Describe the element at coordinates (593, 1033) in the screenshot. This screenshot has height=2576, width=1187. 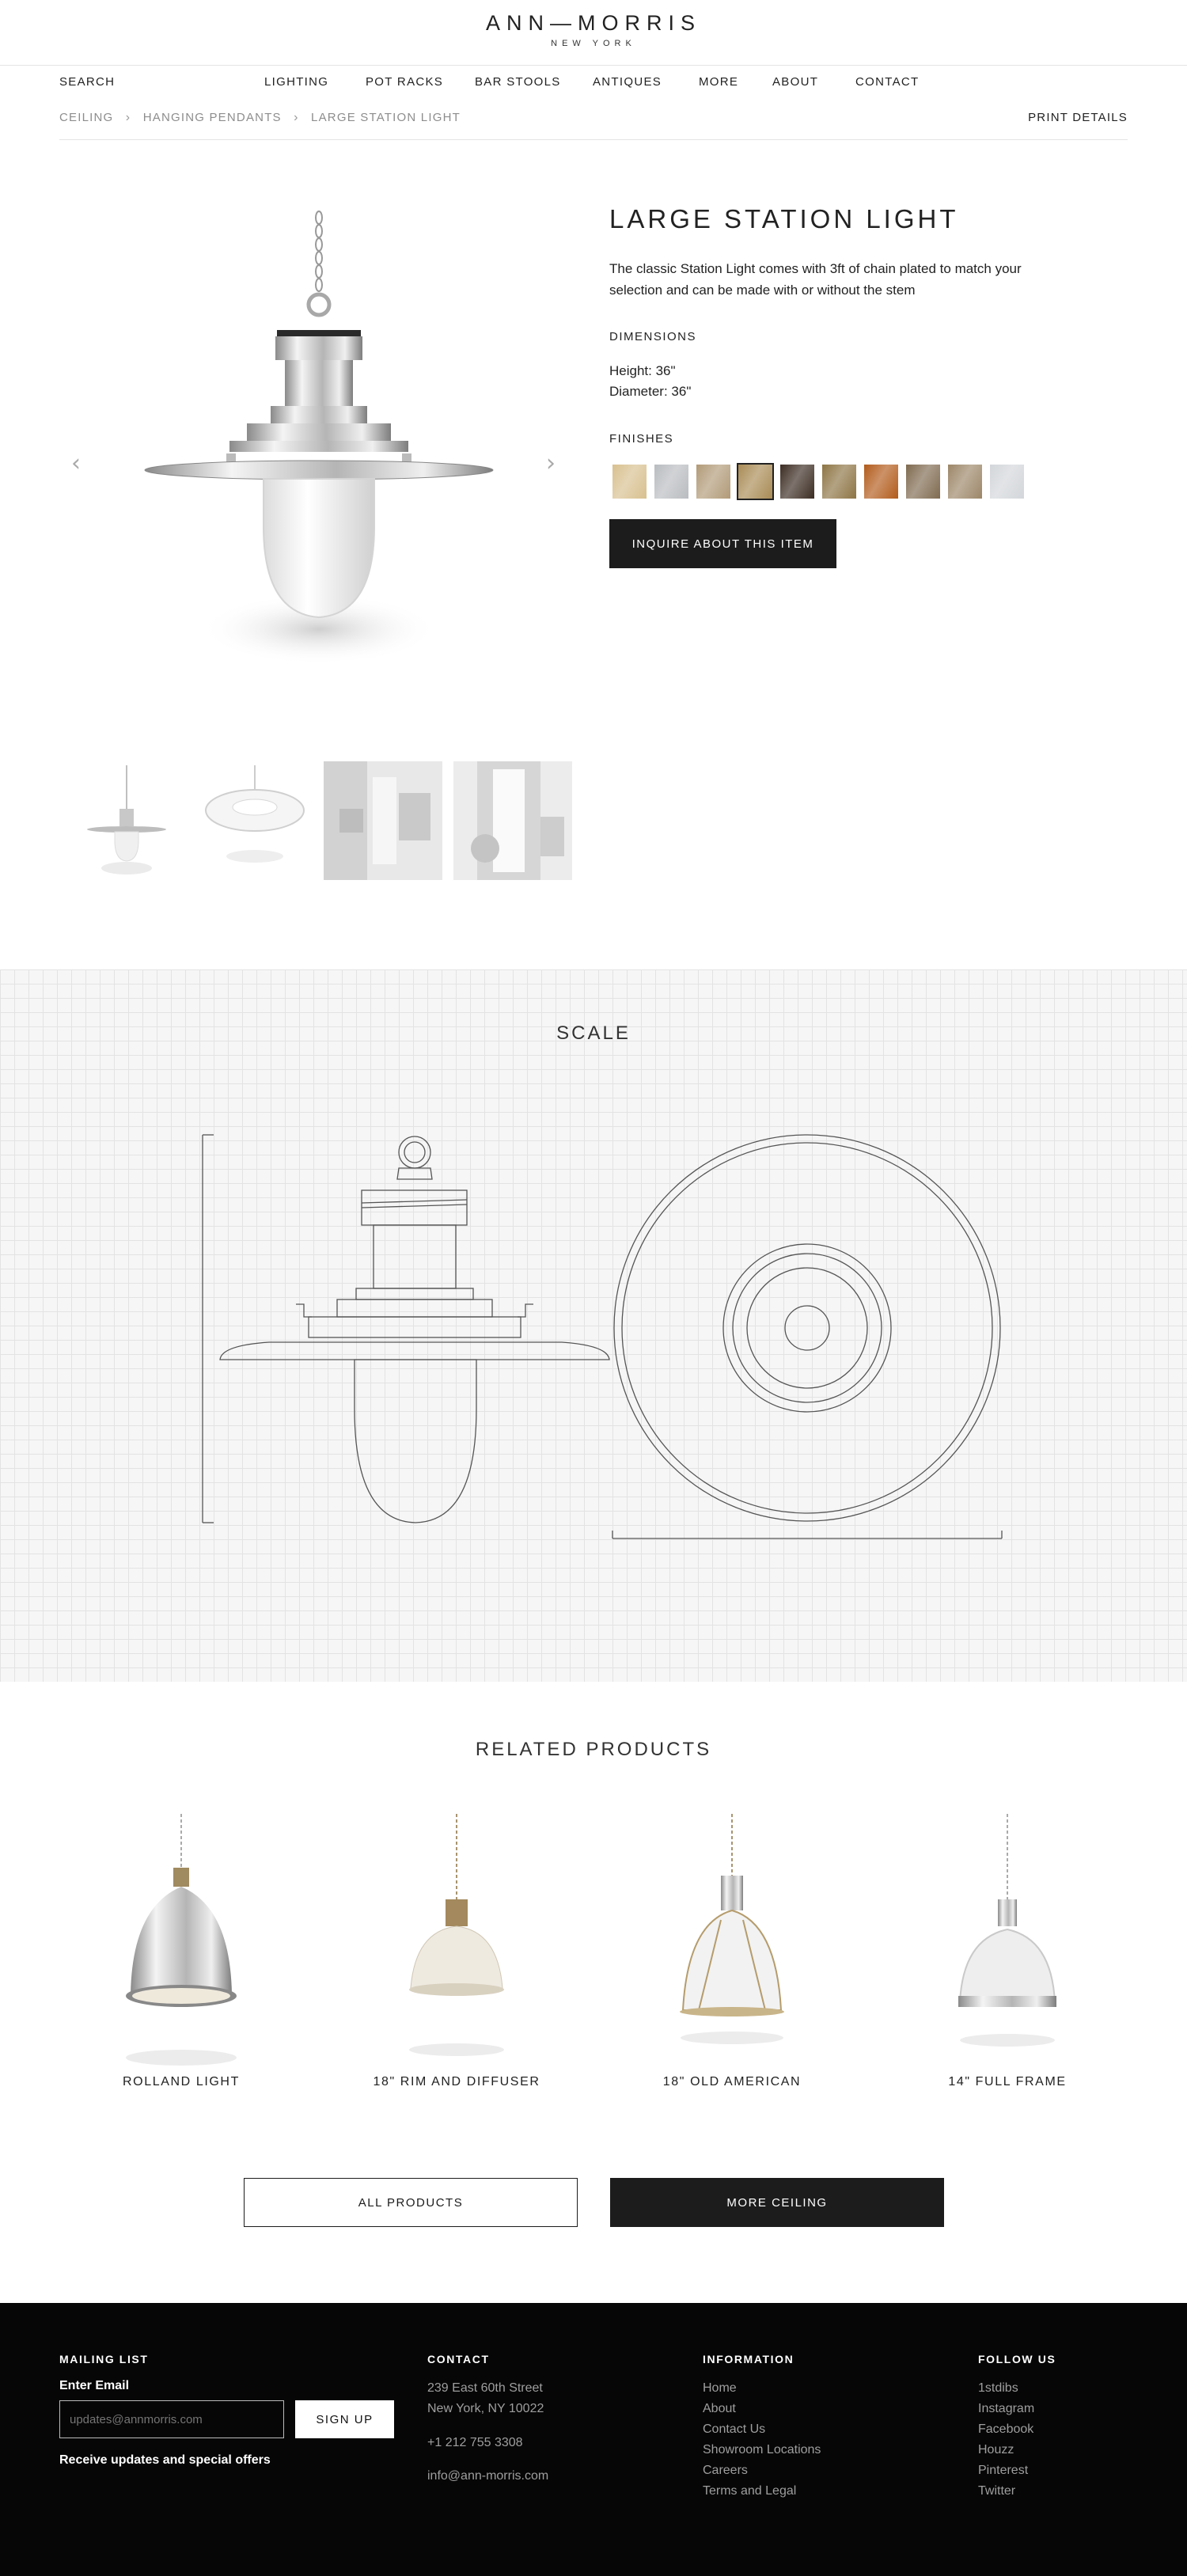
I see `scale-title: SCALE` at that location.